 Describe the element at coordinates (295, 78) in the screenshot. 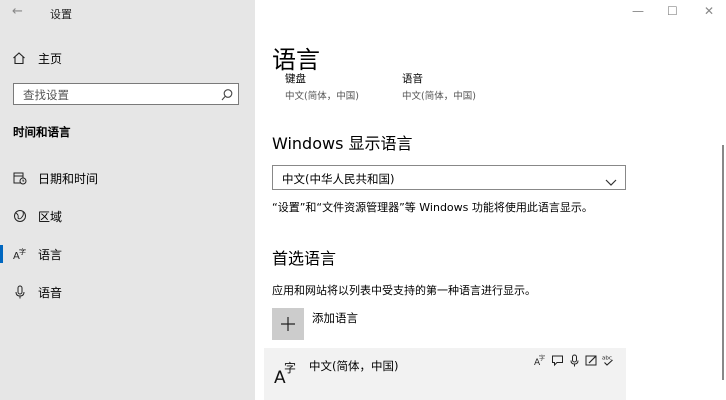

I see `quick-keyboard-label: 键盘` at that location.